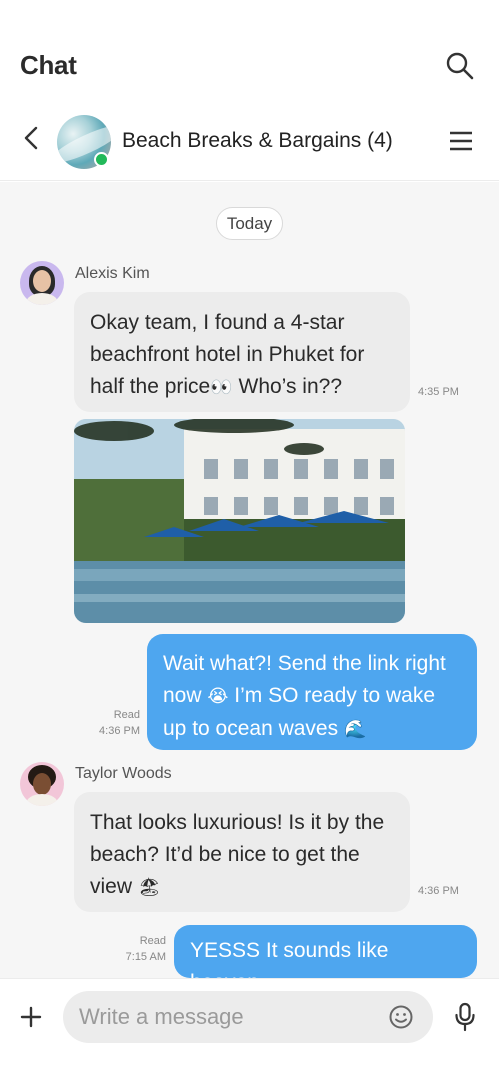 This screenshot has width=499, height=1080. I want to click on beach-umbrella-emoji: 🏖, so click(149, 887).